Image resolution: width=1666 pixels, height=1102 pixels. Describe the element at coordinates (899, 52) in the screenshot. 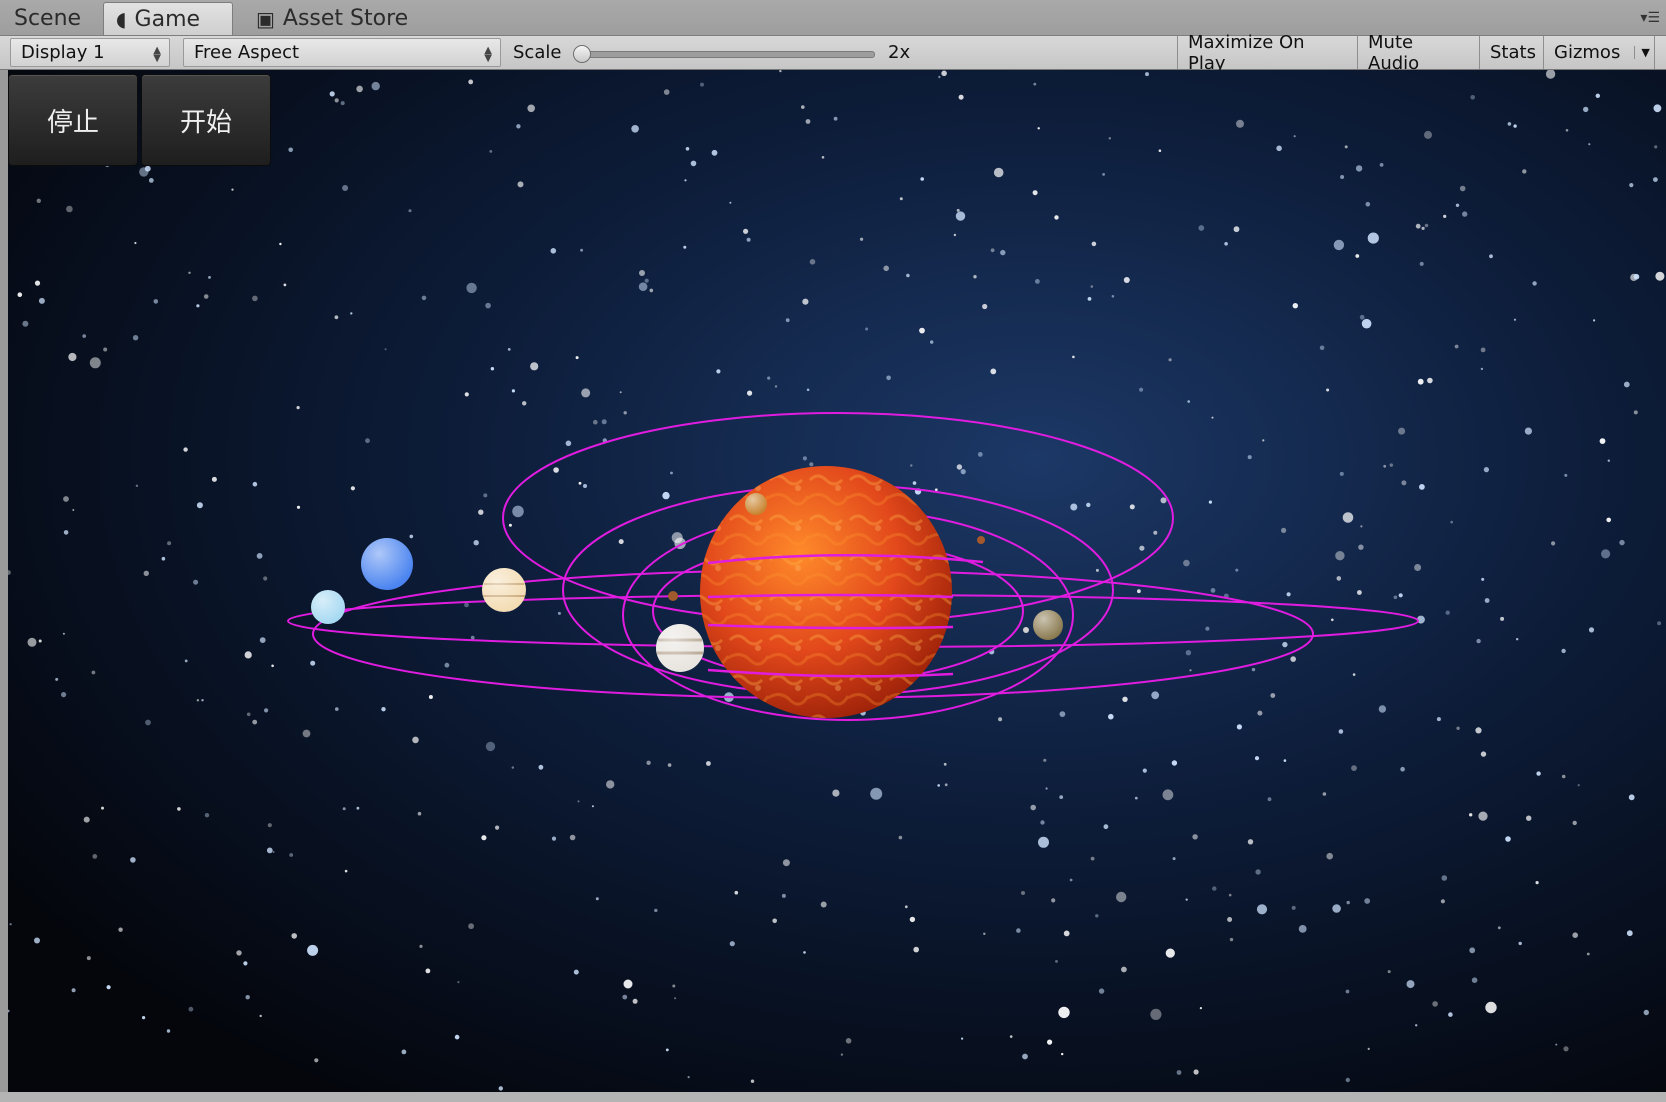

I see `scale-value: 2x` at that location.